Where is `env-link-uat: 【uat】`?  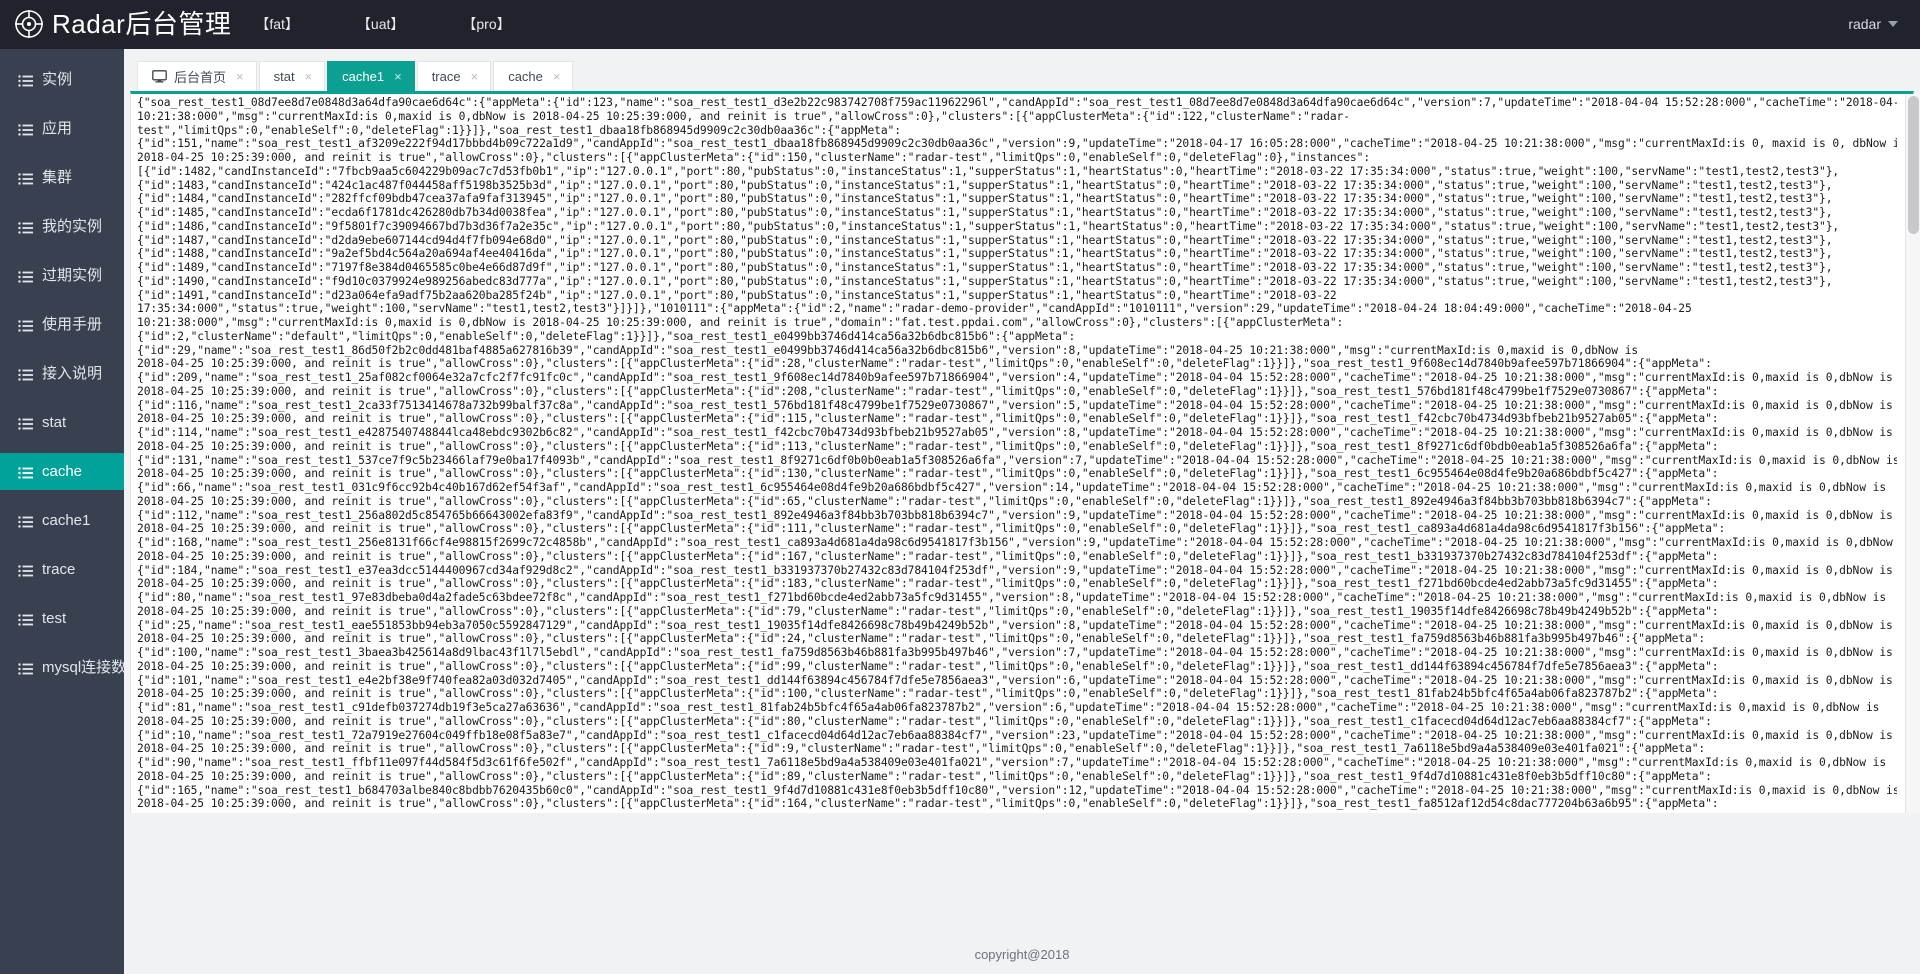 env-link-uat: 【uat】 is located at coordinates (380, 24).